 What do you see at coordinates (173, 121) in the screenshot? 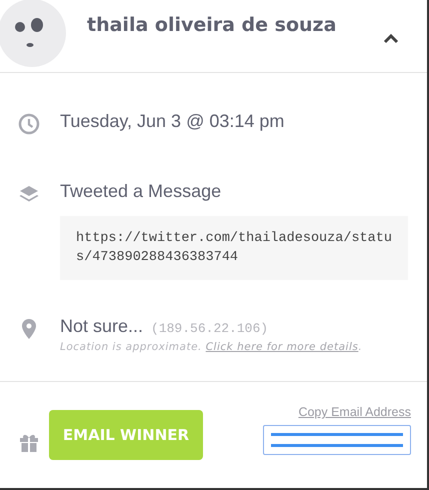
I see `date-time: Tuesday, Jun 3 @ 03:14 pm` at bounding box center [173, 121].